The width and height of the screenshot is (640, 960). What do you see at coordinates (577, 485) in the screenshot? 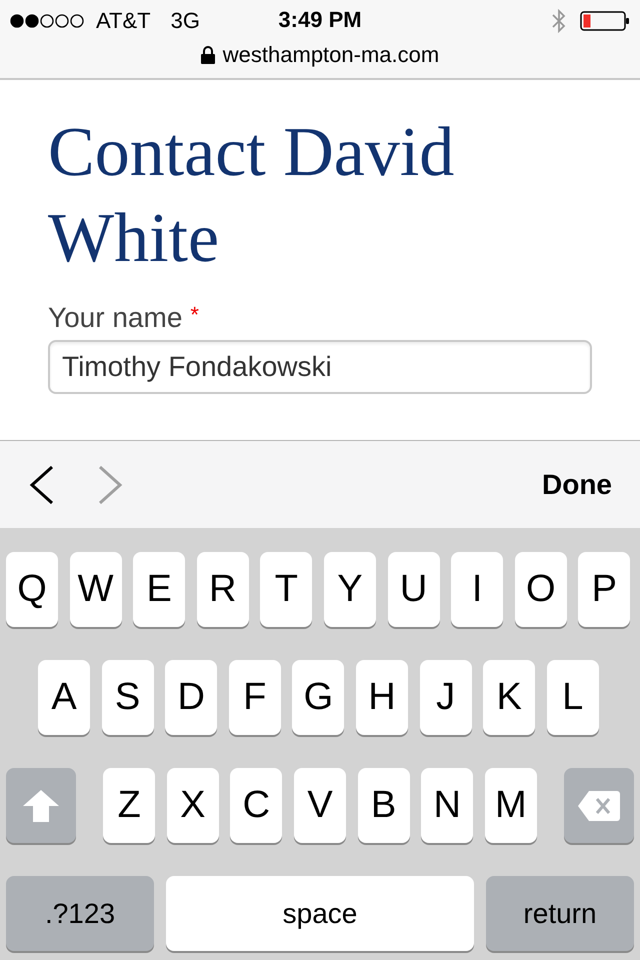
I see `done-button: Done` at bounding box center [577, 485].